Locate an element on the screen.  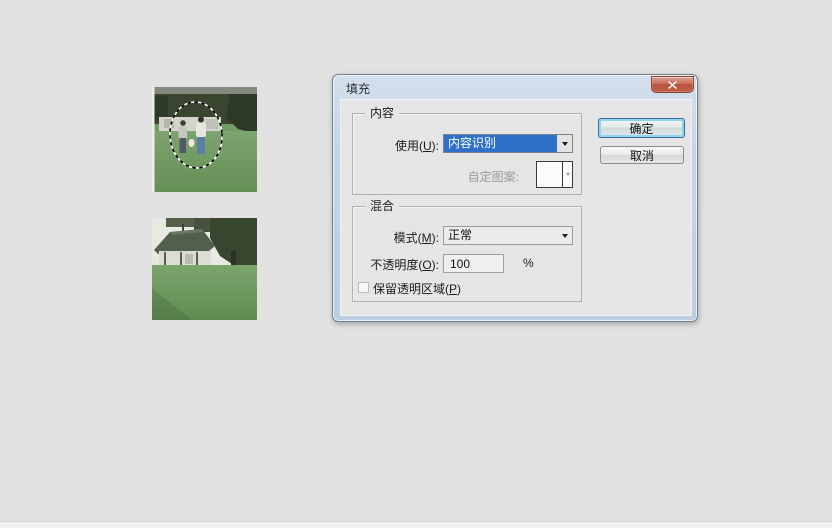
photo-before-fill is located at coordinates (204, 139).